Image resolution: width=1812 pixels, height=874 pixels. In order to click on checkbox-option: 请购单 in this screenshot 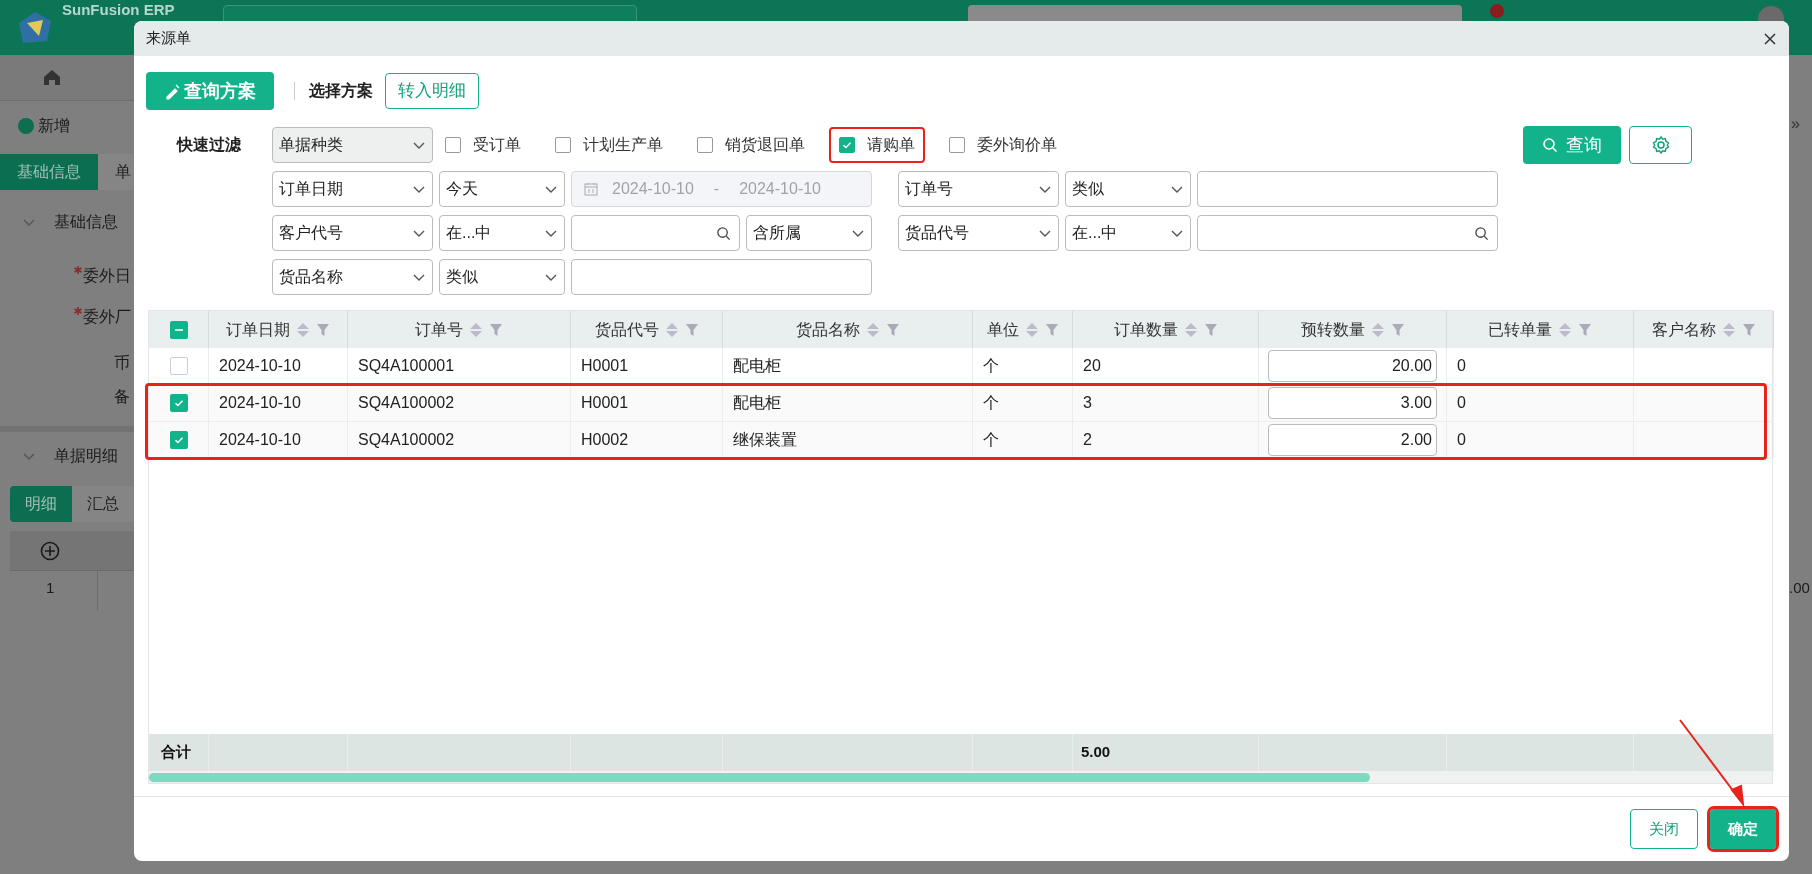, I will do `click(877, 145)`.